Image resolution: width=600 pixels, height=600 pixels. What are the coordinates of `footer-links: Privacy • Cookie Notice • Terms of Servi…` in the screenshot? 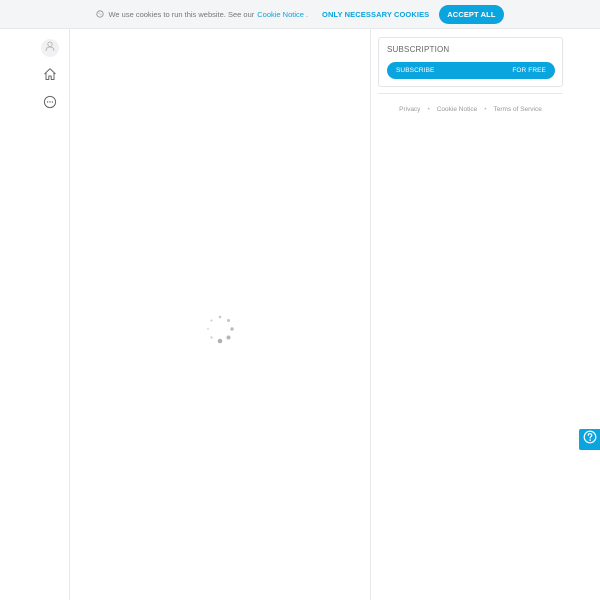 It's located at (470, 109).